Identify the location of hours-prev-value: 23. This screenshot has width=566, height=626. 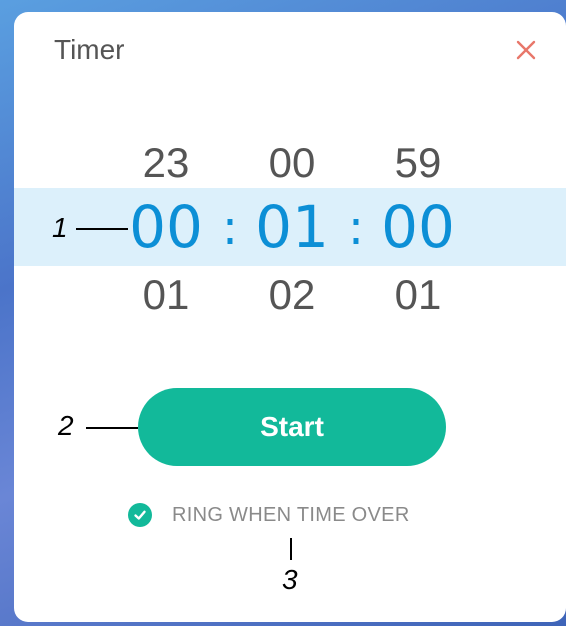
(166, 163).